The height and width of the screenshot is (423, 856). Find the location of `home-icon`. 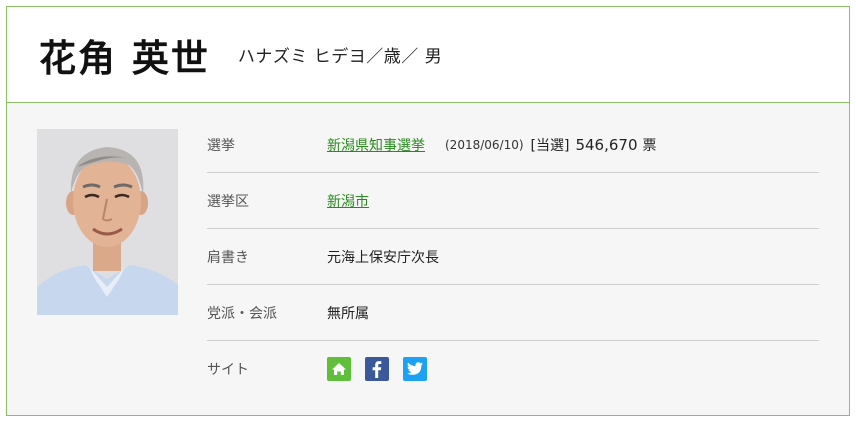

home-icon is located at coordinates (339, 369).